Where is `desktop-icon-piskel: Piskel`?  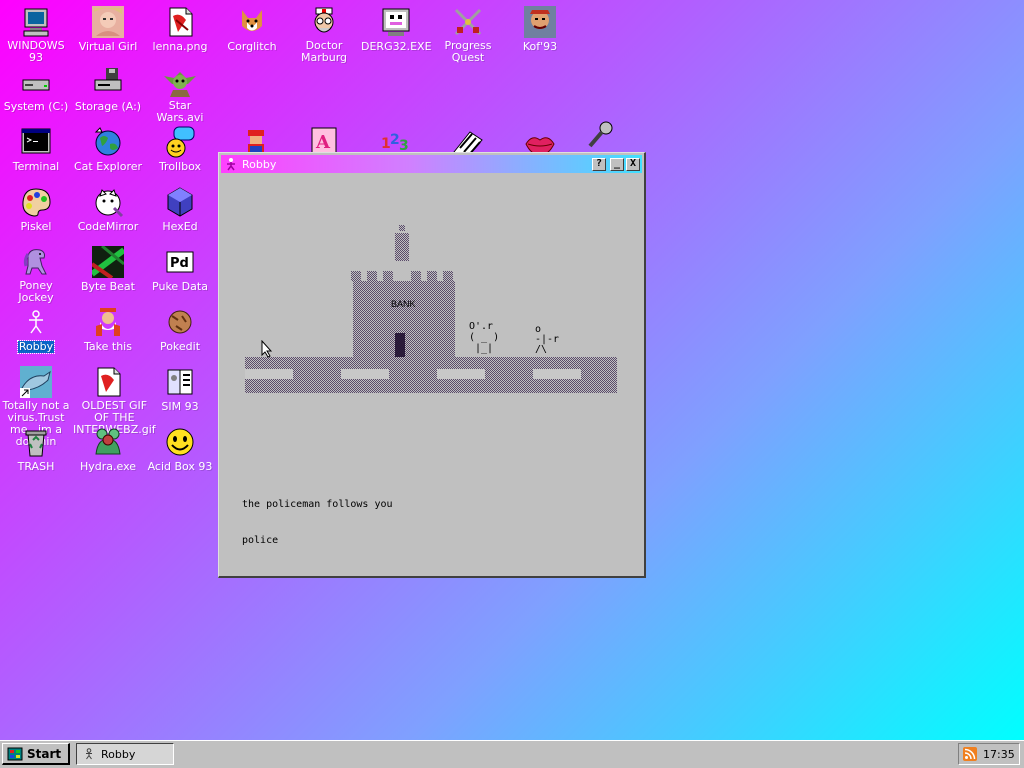
desktop-icon-piskel: Piskel is located at coordinates (36, 209).